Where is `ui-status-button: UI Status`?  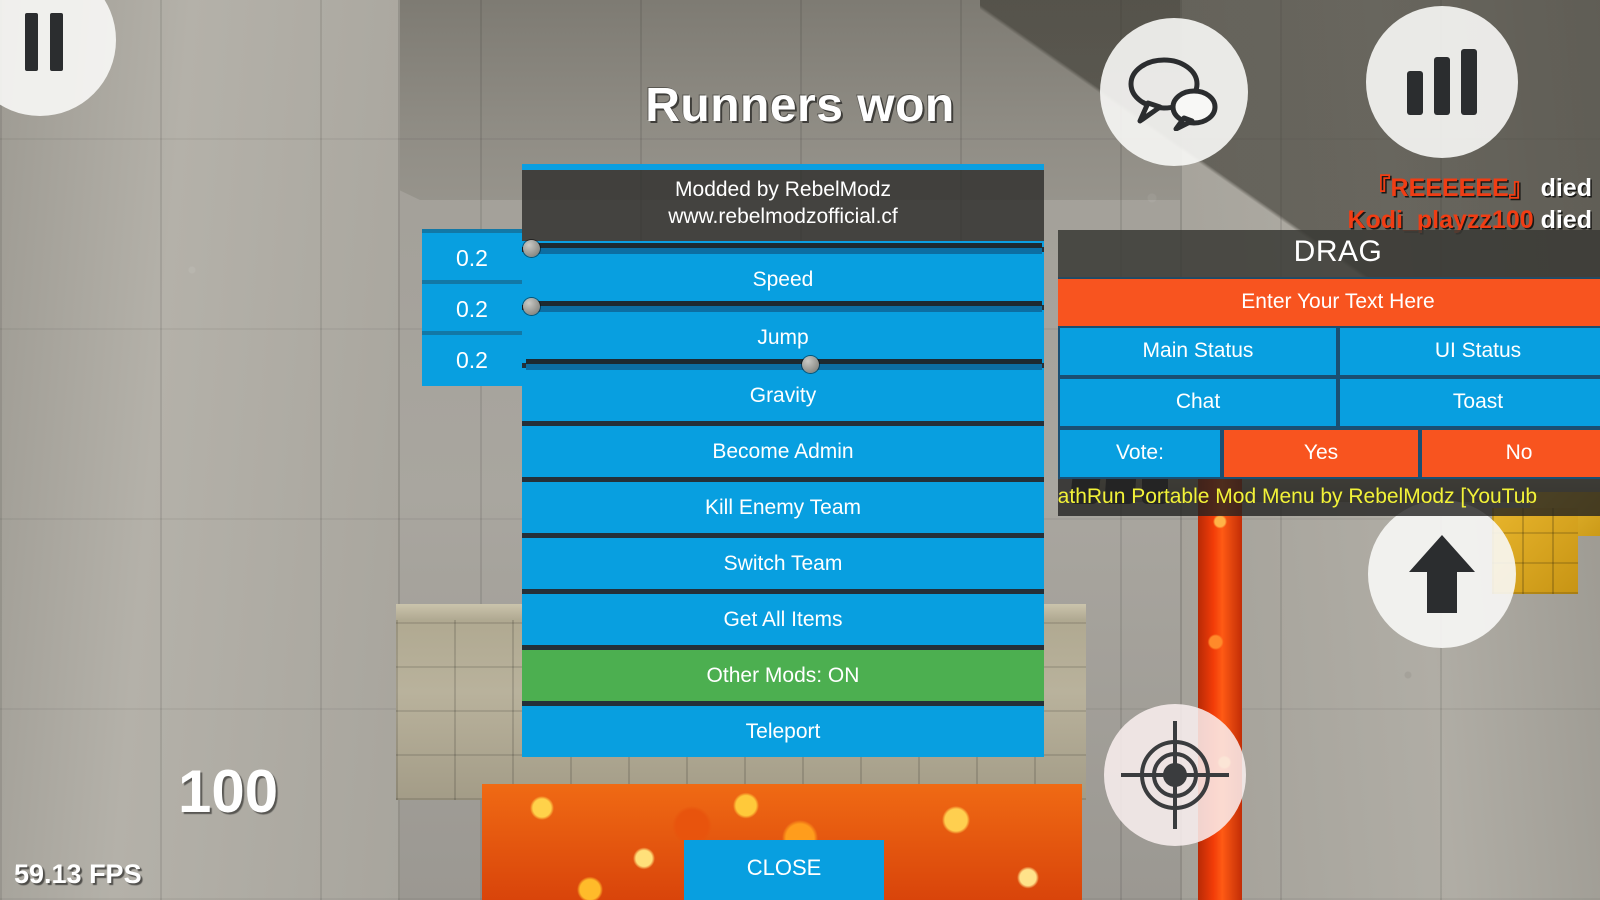
ui-status-button: UI Status is located at coordinates (1469, 351).